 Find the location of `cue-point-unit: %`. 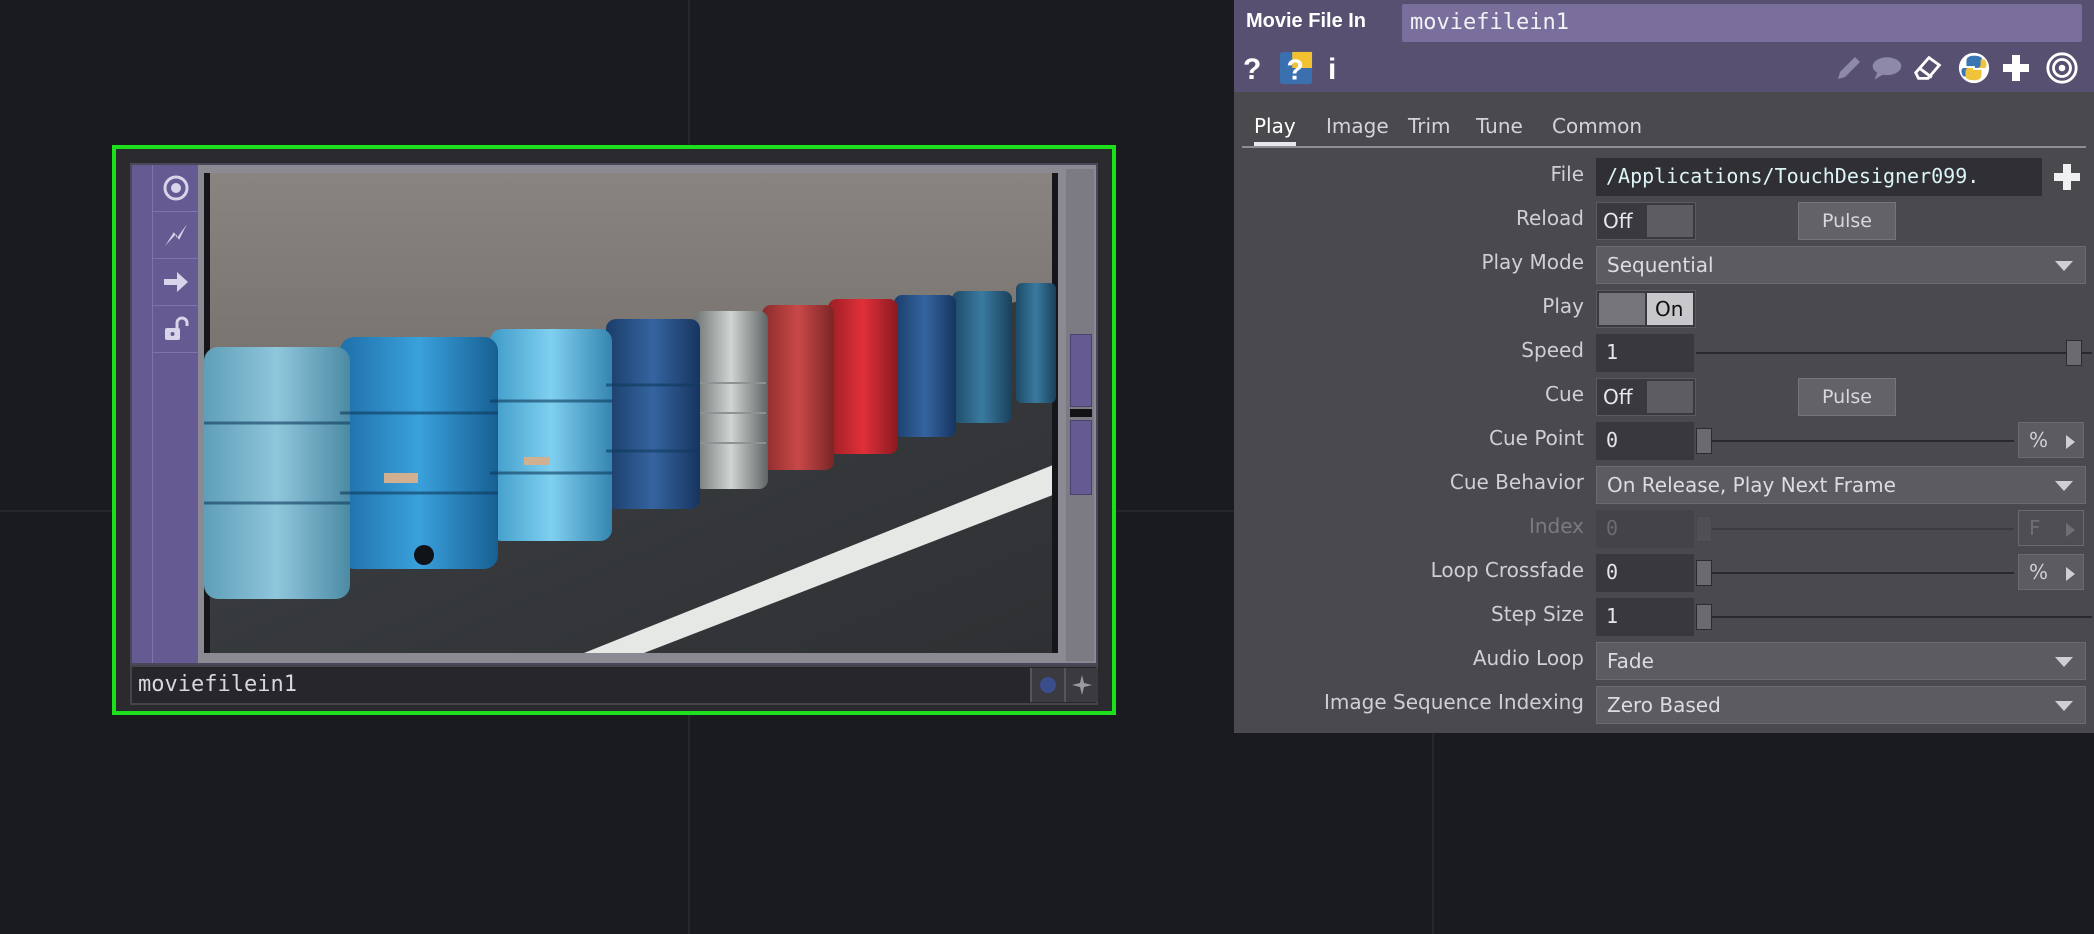

cue-point-unit: % is located at coordinates (2039, 440).